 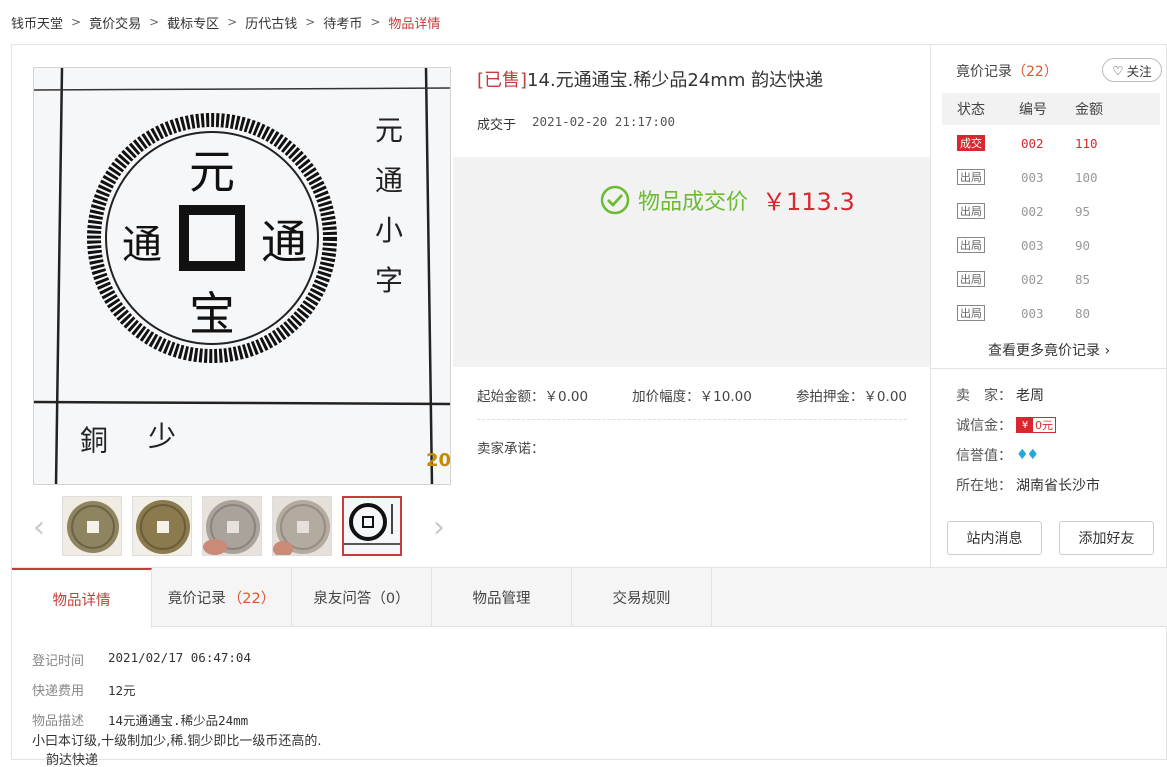 I want to click on description-value: 14元通通宝.稀少品24mm, so click(x=178, y=720).